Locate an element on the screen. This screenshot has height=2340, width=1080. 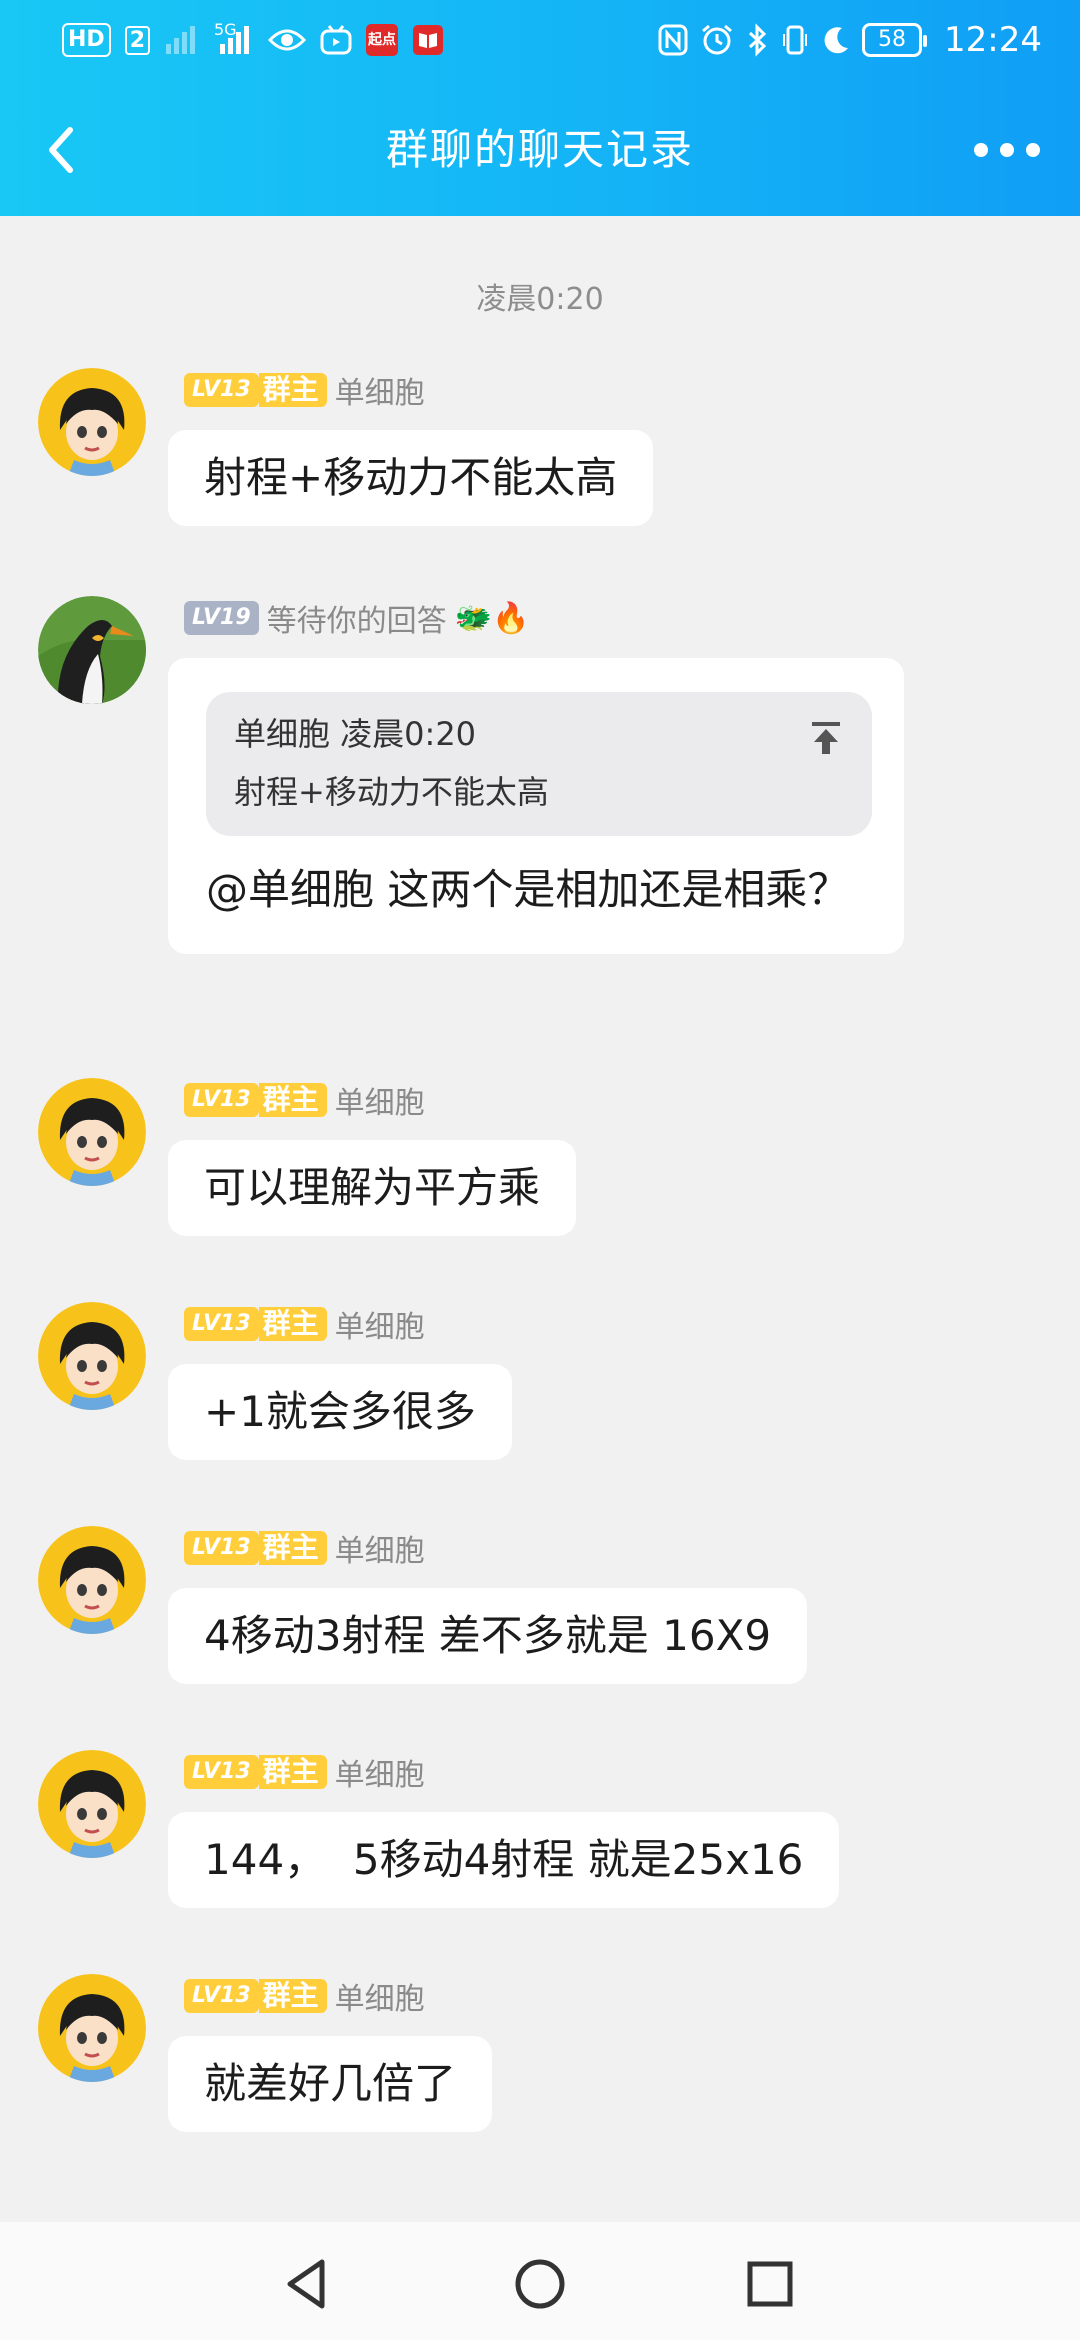
eye-icon is located at coordinates (287, 40).